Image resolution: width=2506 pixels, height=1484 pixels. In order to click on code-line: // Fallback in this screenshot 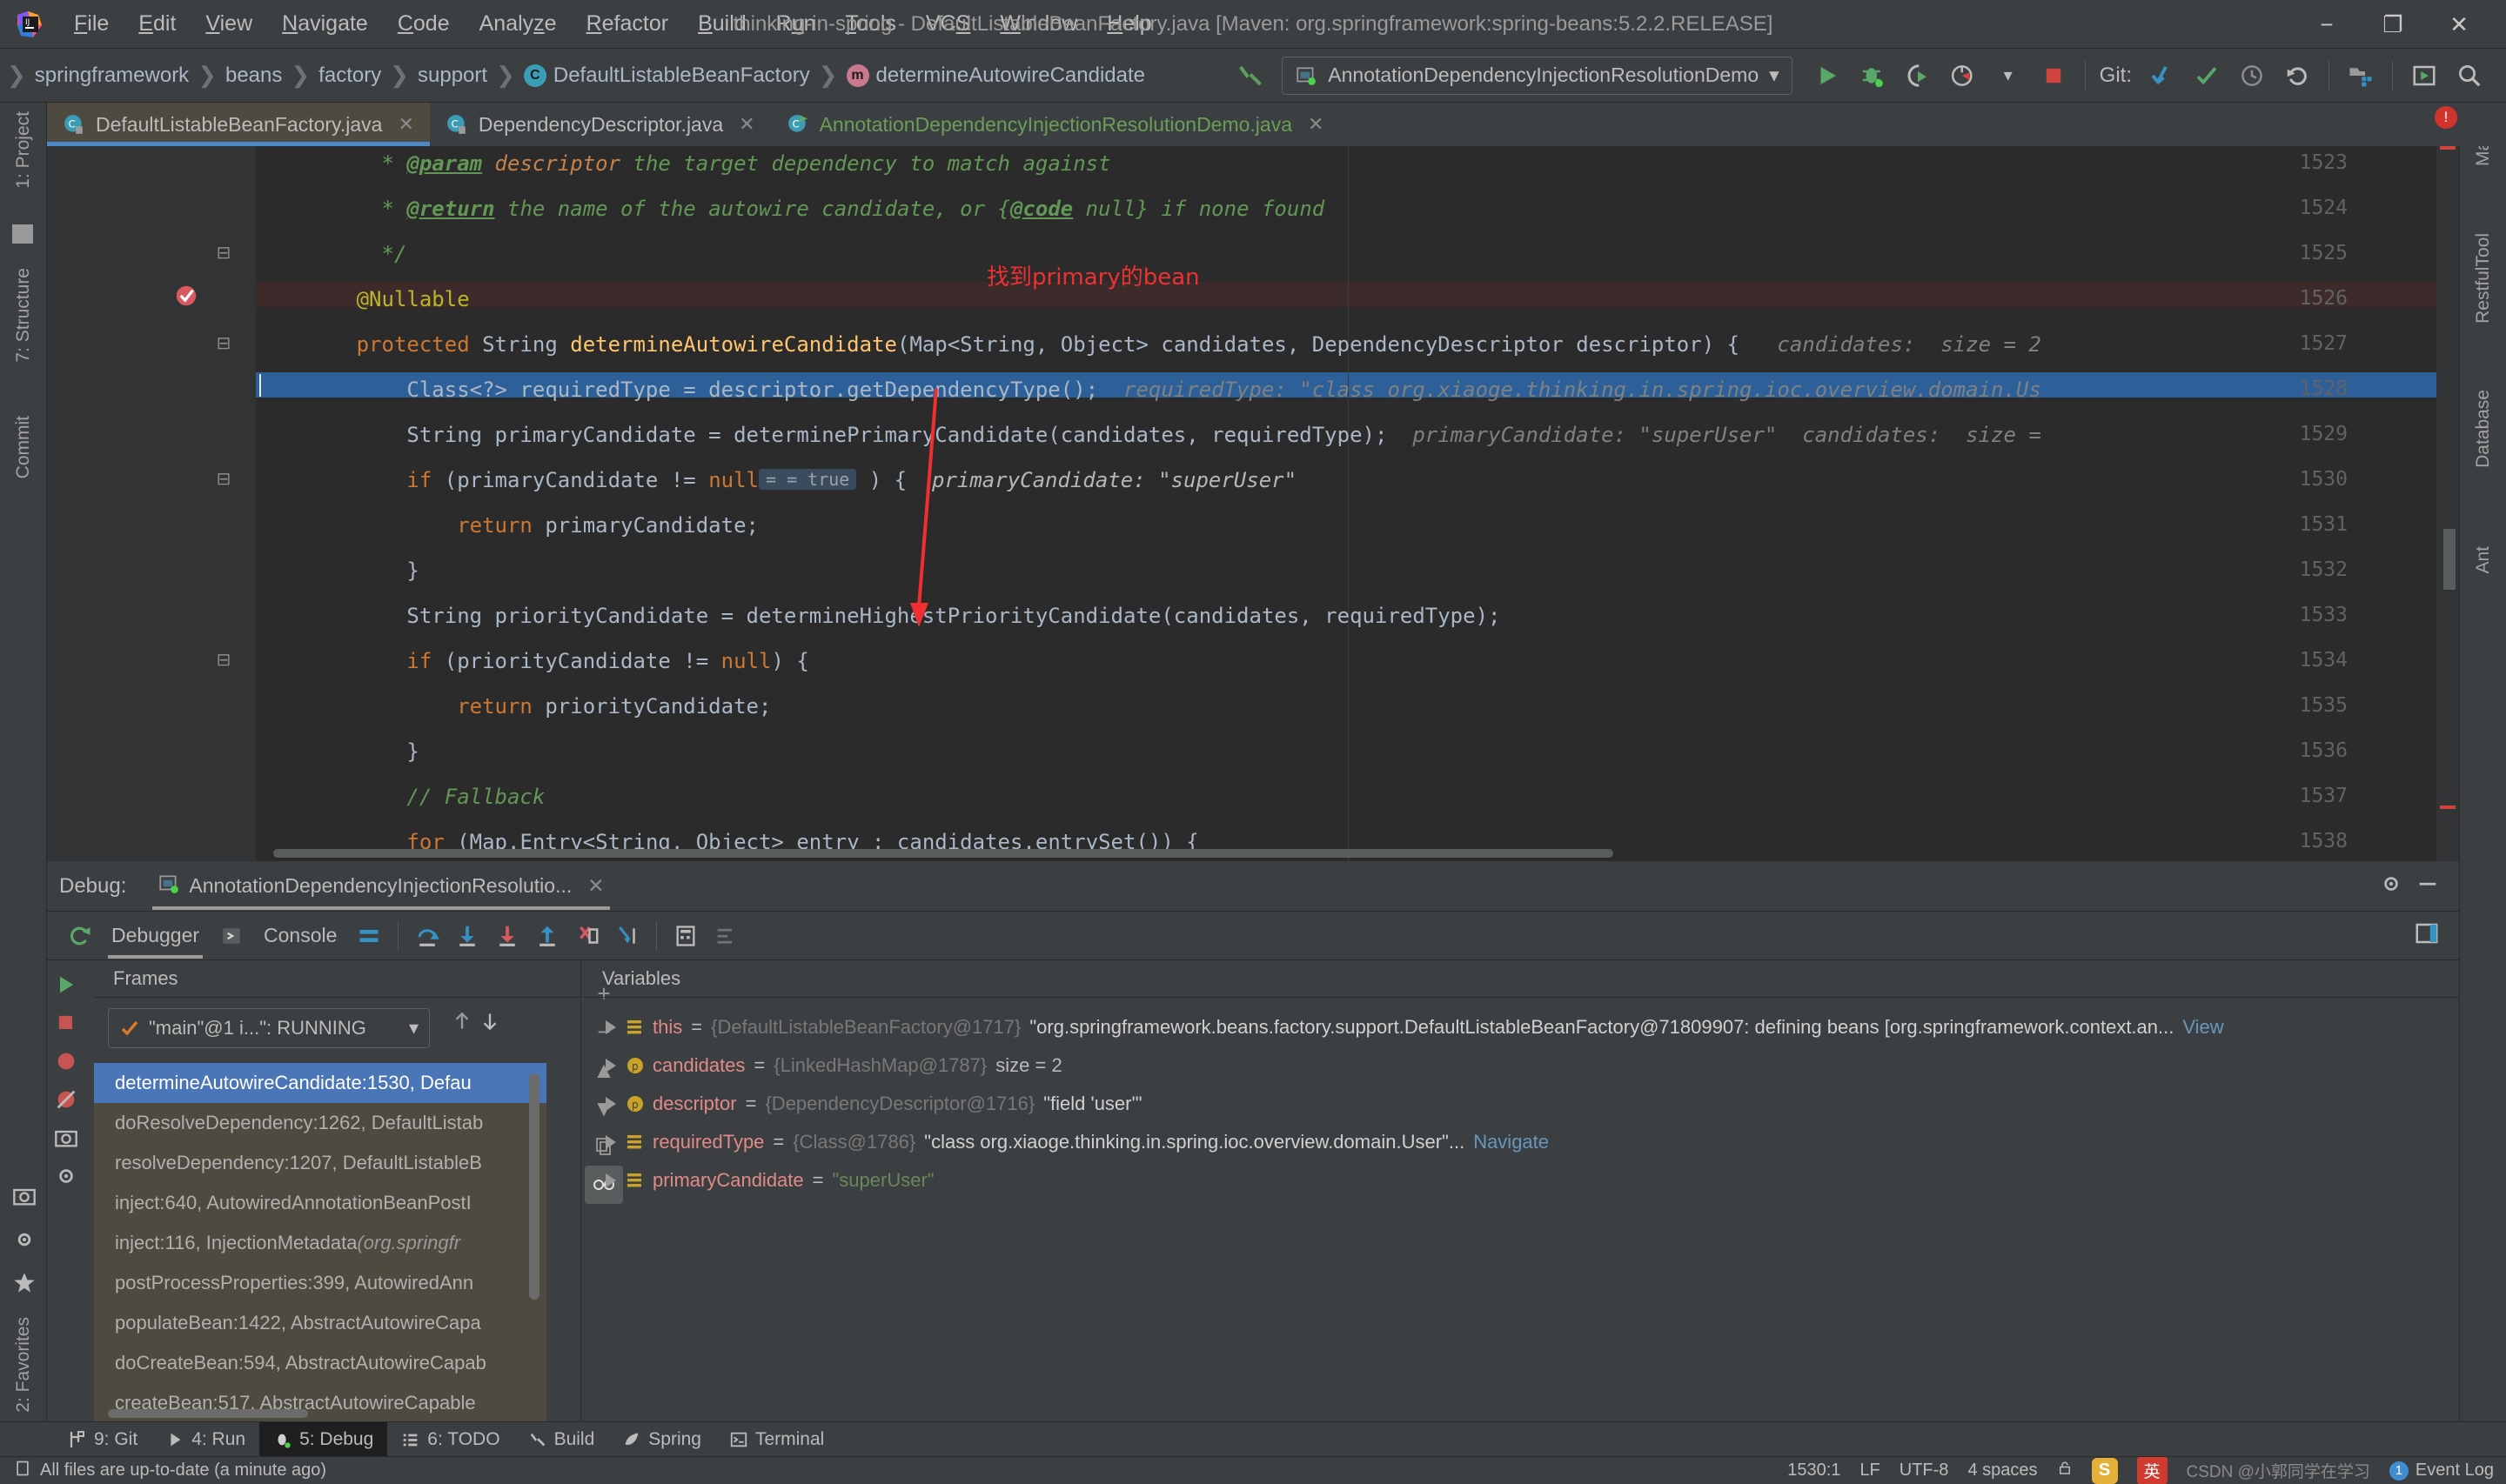, I will do `click(401, 797)`.